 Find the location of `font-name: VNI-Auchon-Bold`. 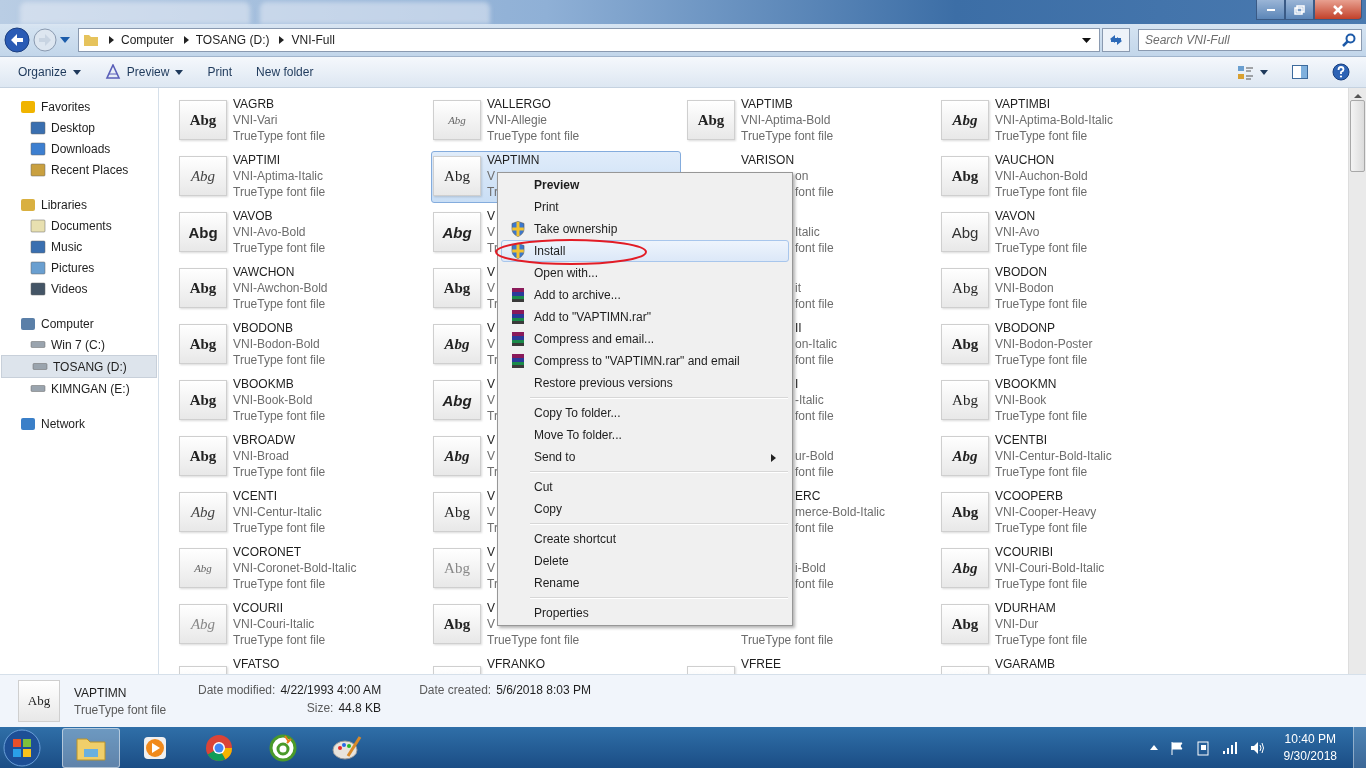

font-name: VNI-Auchon-Bold is located at coordinates (1041, 176).